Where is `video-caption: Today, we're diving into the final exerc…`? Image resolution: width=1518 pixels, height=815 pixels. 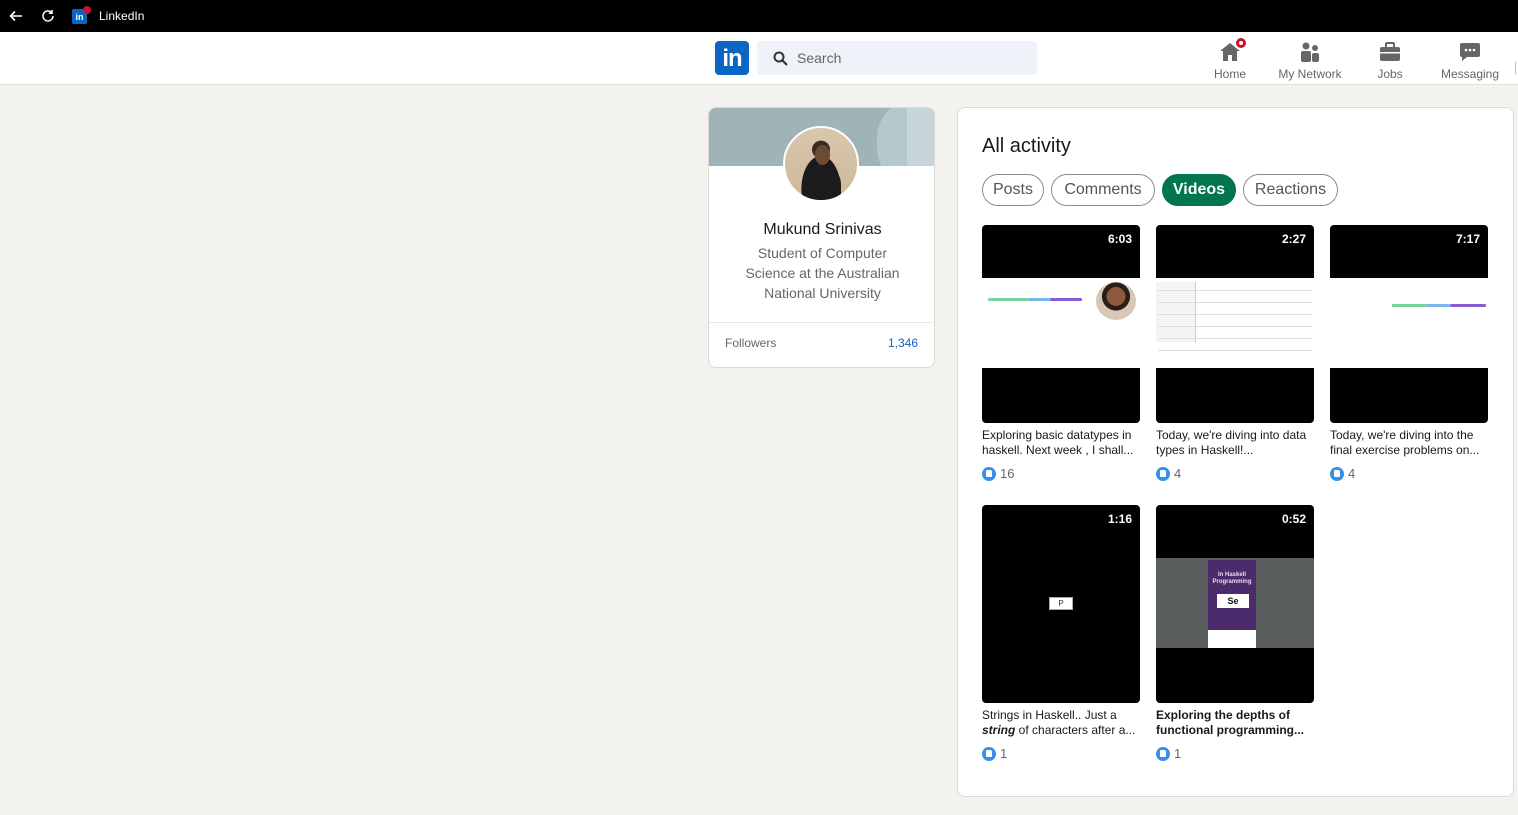
video-caption: Today, we're diving into the final exerc… is located at coordinates (1409, 443).